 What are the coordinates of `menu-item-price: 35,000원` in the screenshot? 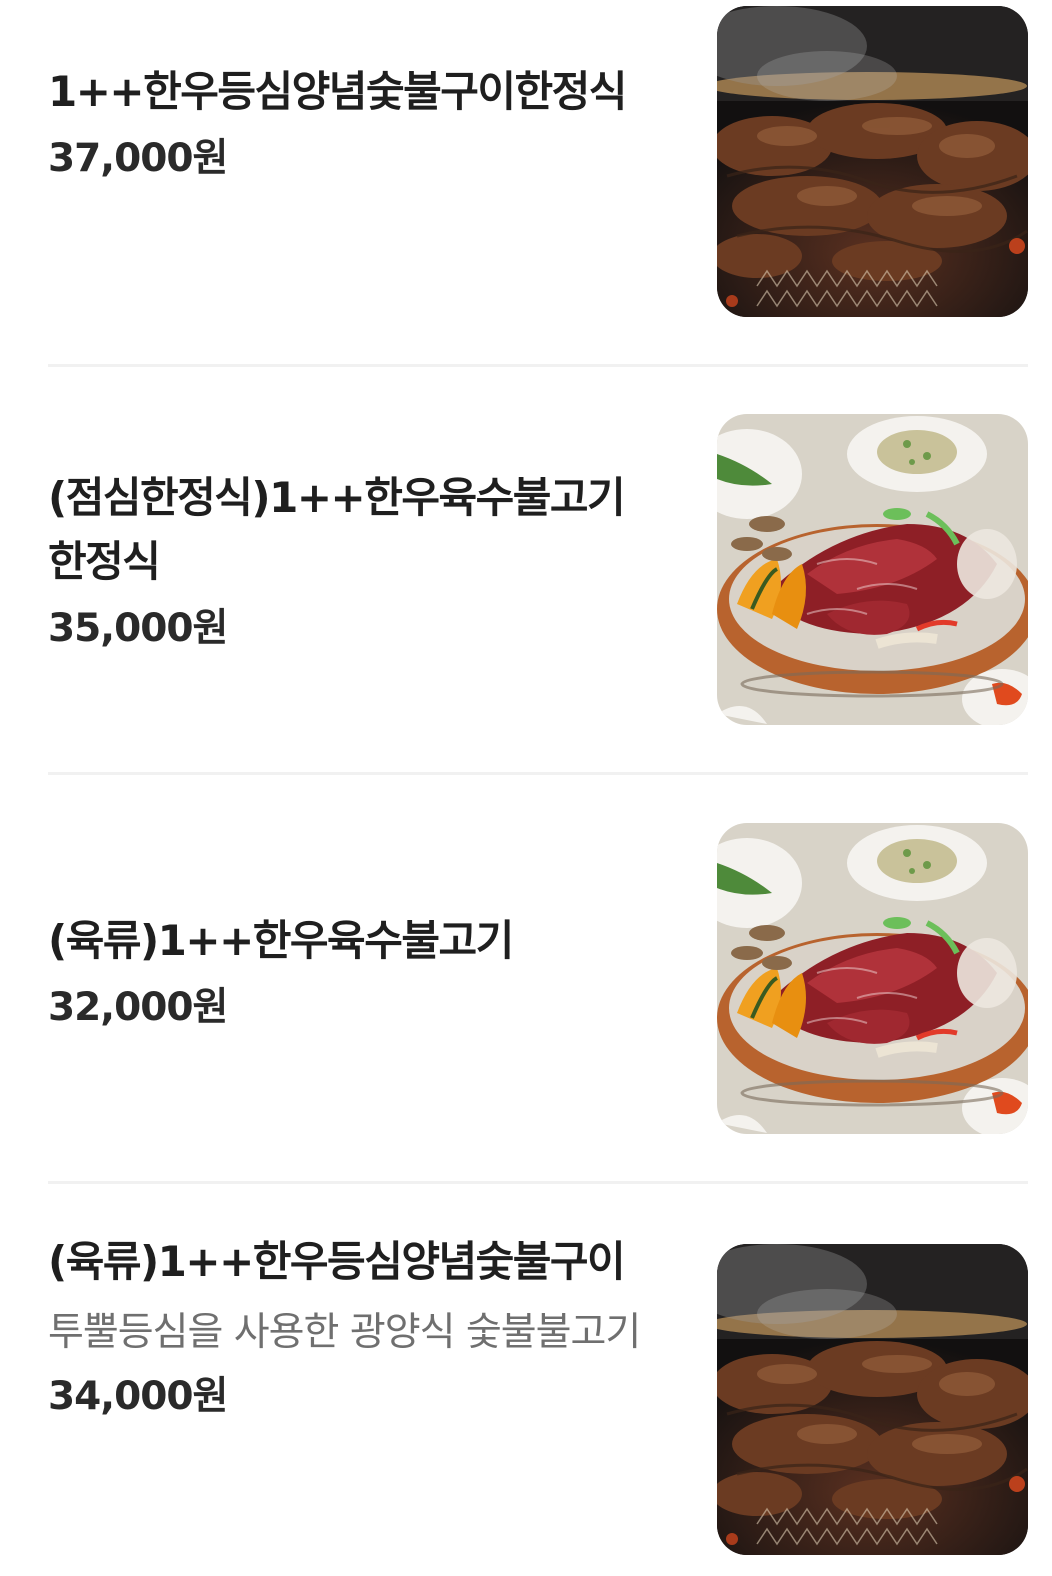 It's located at (138, 628).